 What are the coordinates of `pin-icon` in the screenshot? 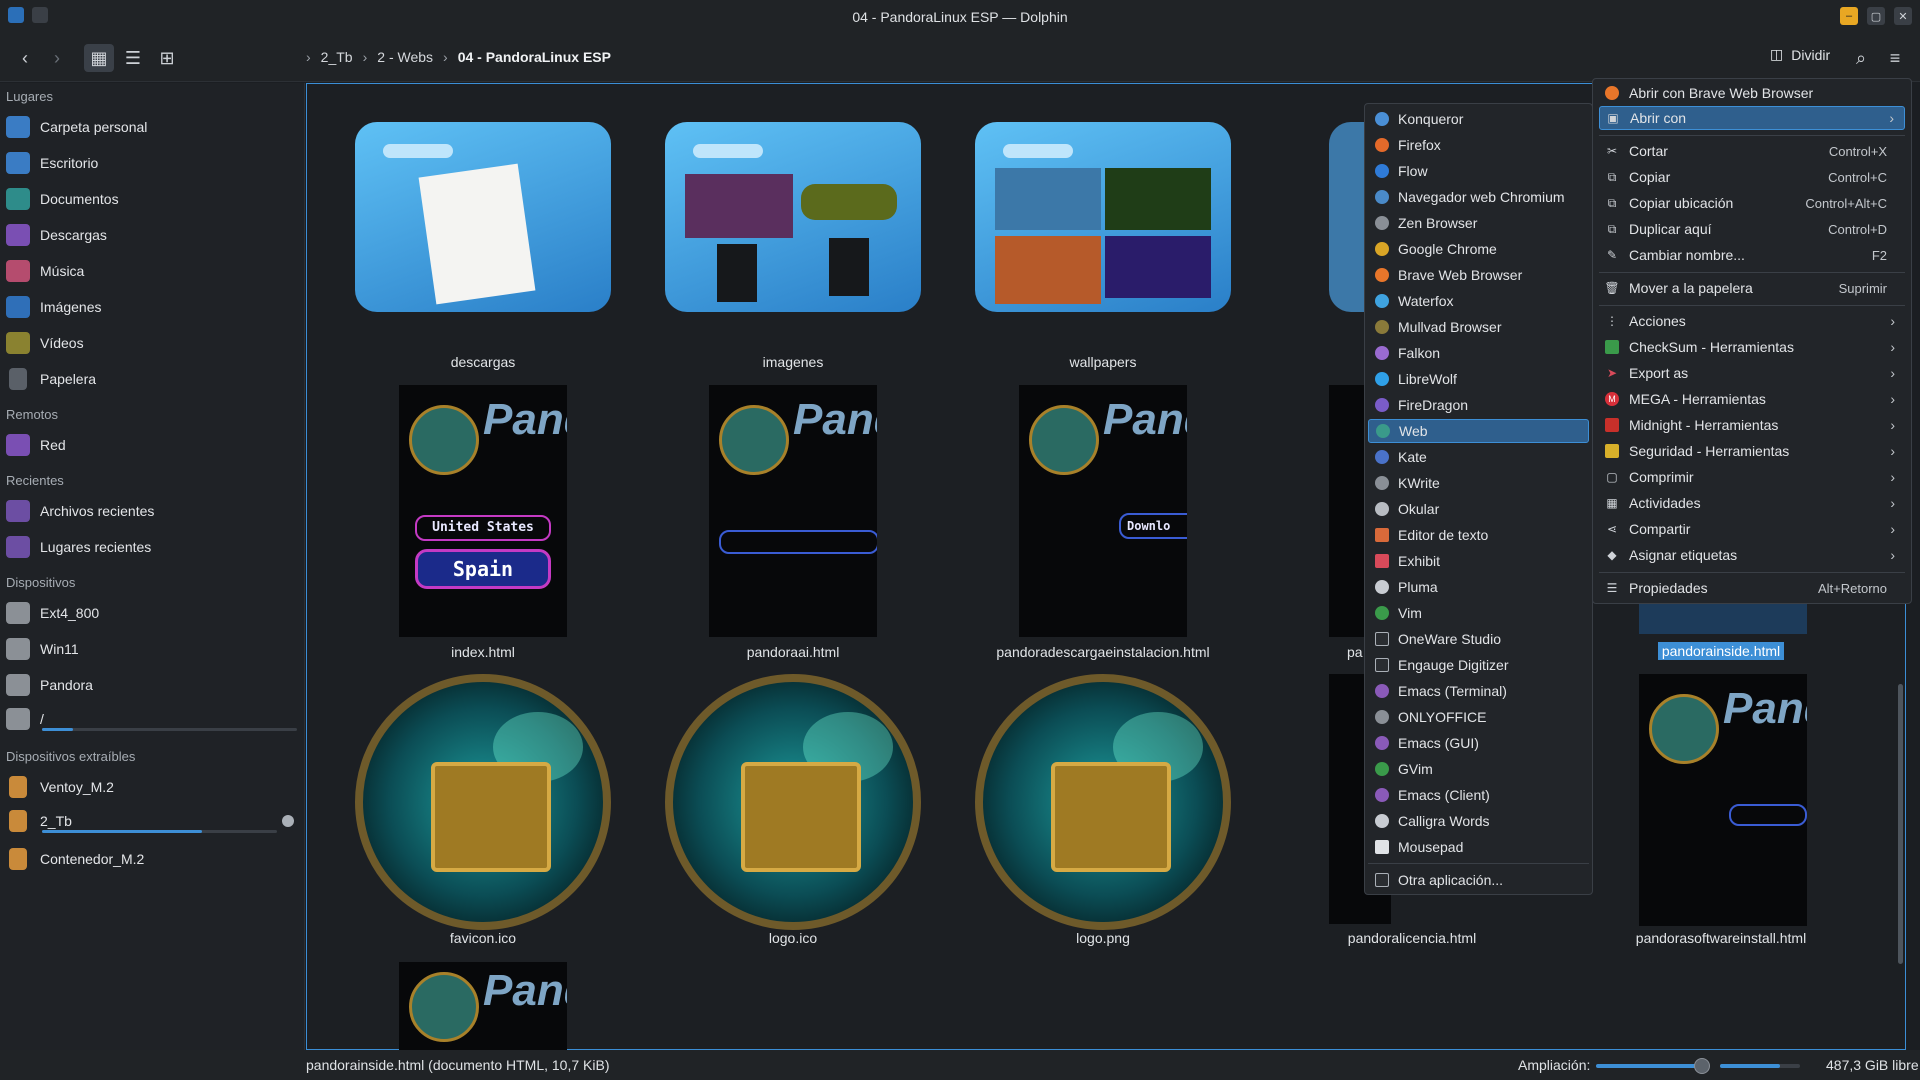 It's located at (40, 15).